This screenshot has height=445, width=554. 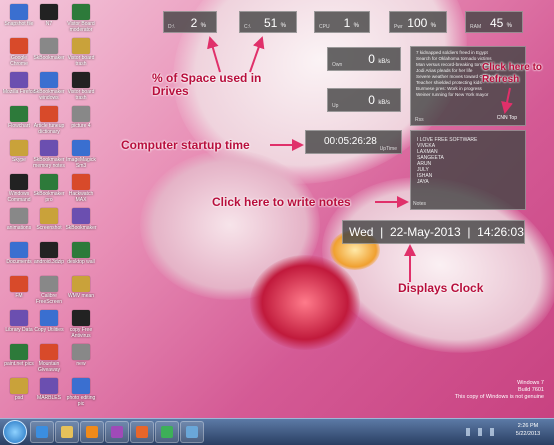 I want to click on desktop-icon-label: SkBookmaker pro, so click(x=49, y=197).